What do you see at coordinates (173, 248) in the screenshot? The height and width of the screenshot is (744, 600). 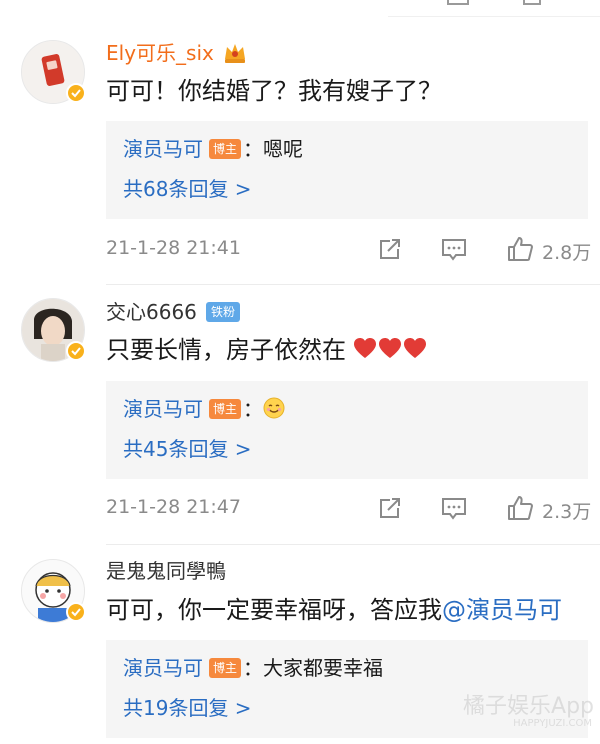 I see `timestamp: 21-1-28 21:41` at bounding box center [173, 248].